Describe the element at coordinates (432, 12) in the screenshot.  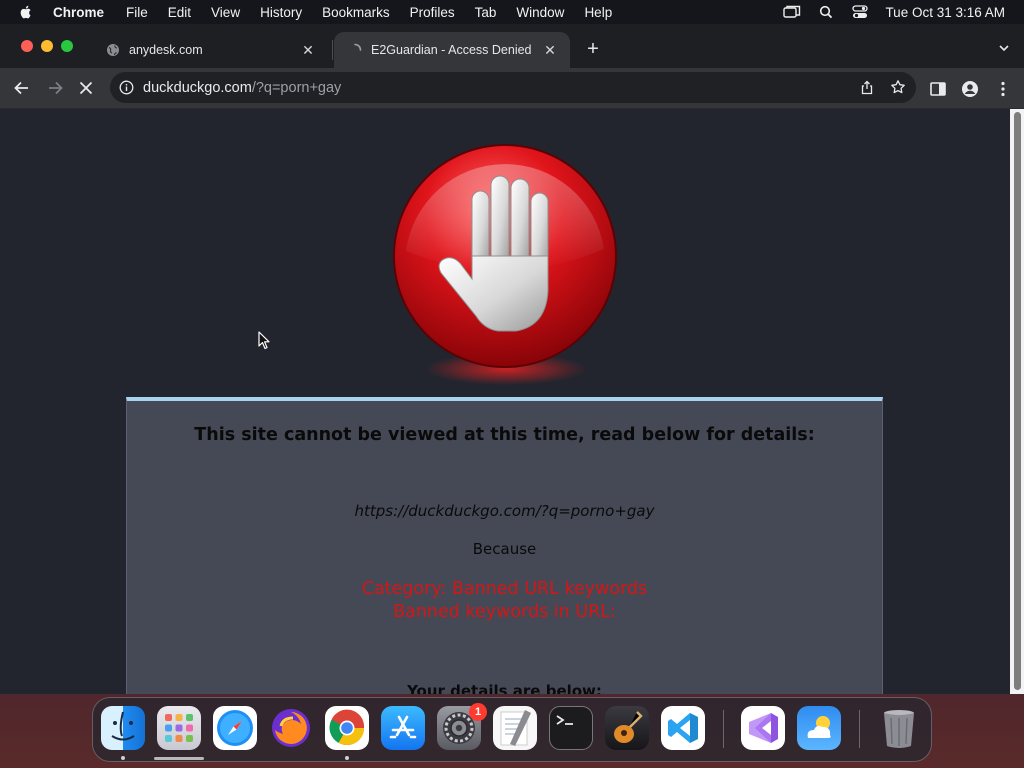
I see `menu-profiles: Profiles` at that location.